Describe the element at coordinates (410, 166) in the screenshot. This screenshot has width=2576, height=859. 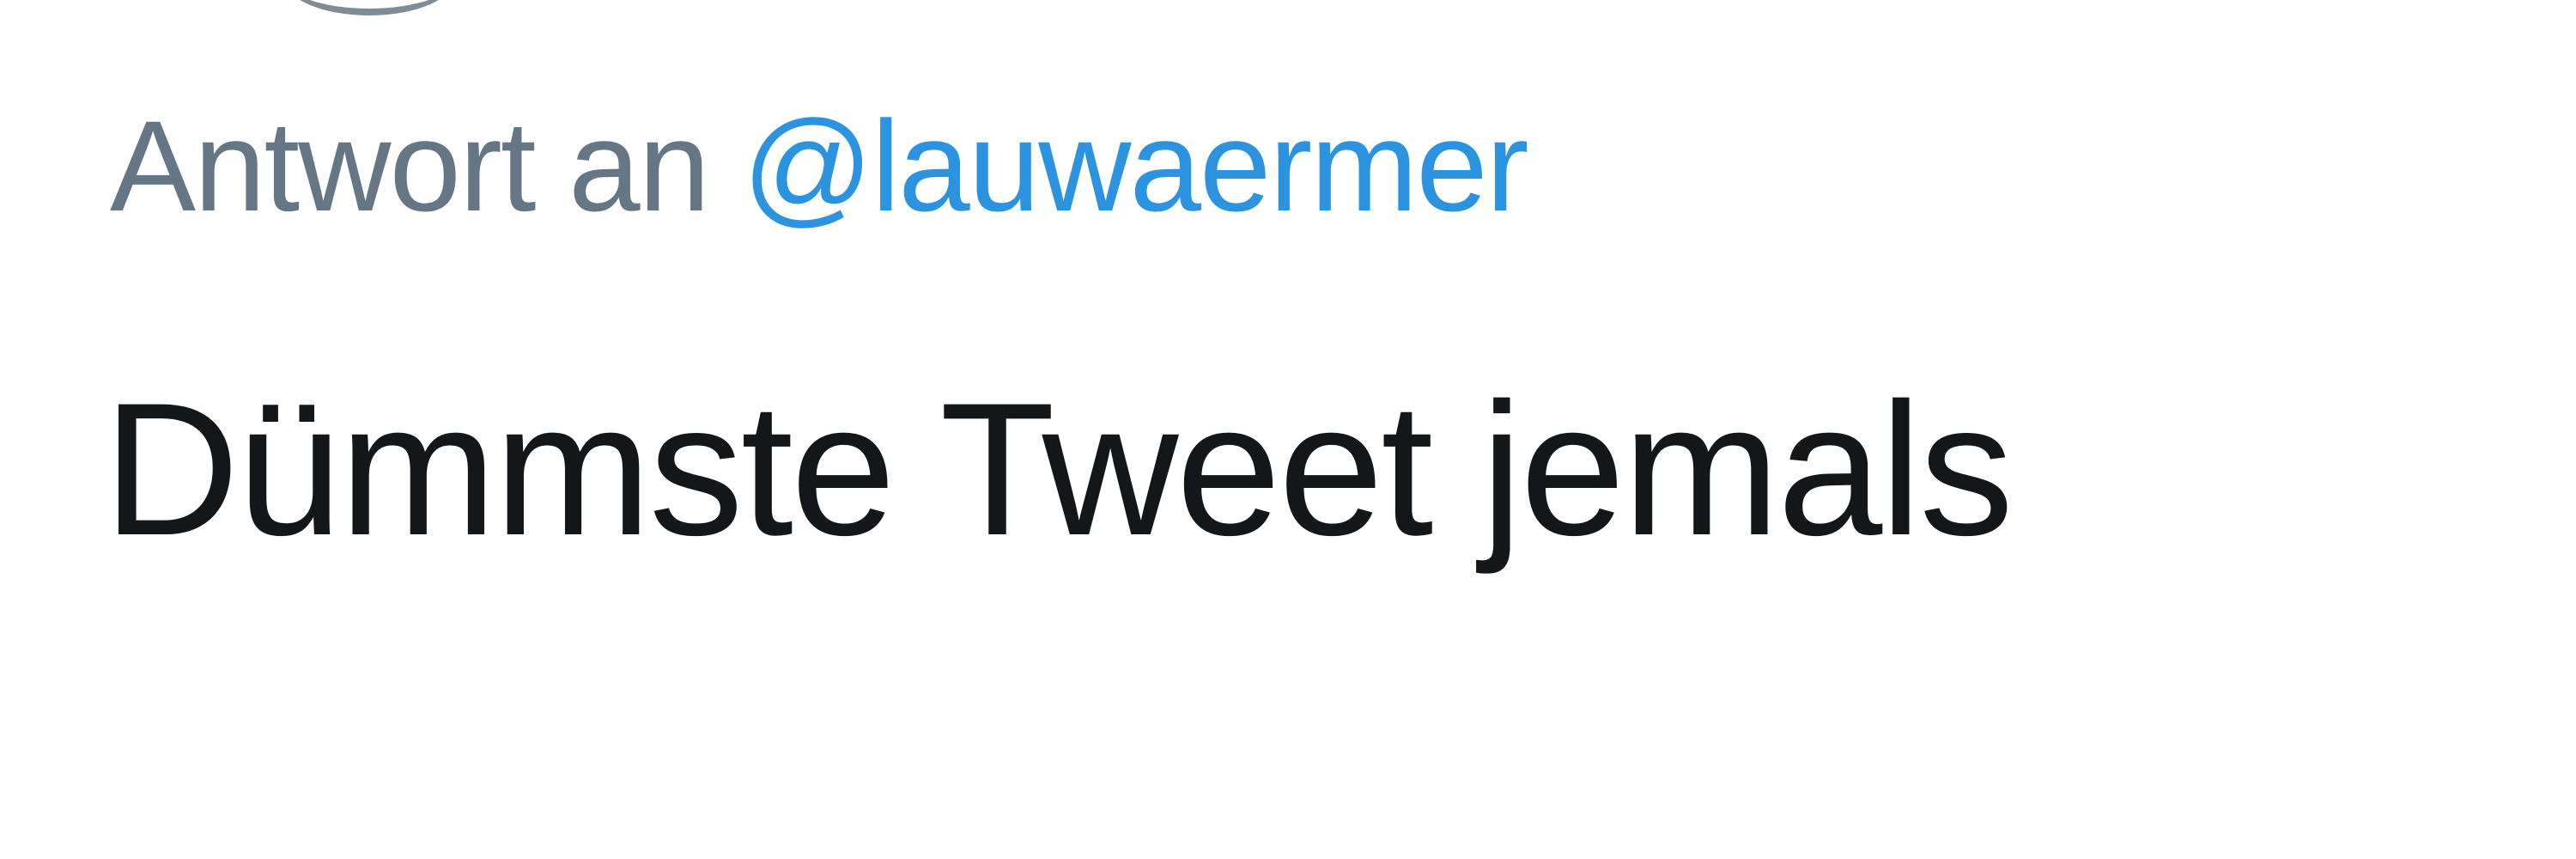
I see `reply-prefix: Antwort an` at that location.